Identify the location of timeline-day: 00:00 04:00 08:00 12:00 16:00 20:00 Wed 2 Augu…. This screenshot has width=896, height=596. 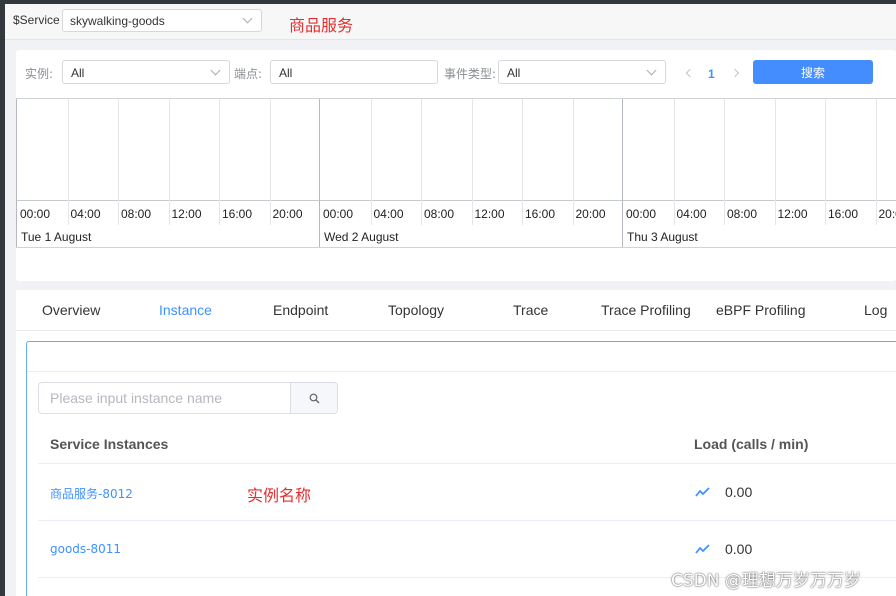
(470, 173).